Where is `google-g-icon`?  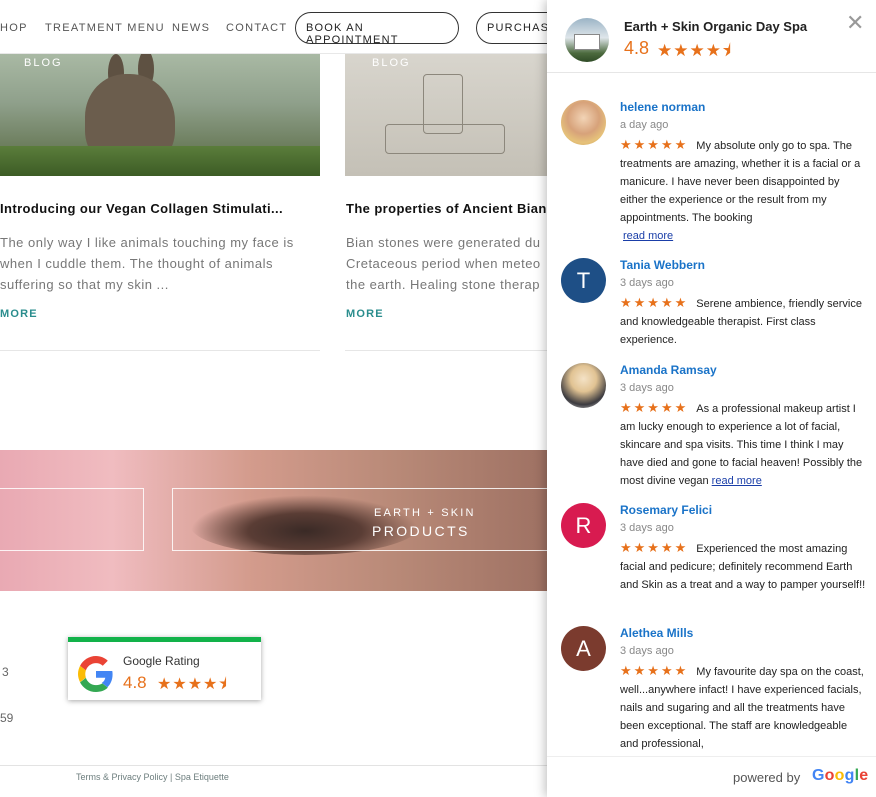 google-g-icon is located at coordinates (95, 674).